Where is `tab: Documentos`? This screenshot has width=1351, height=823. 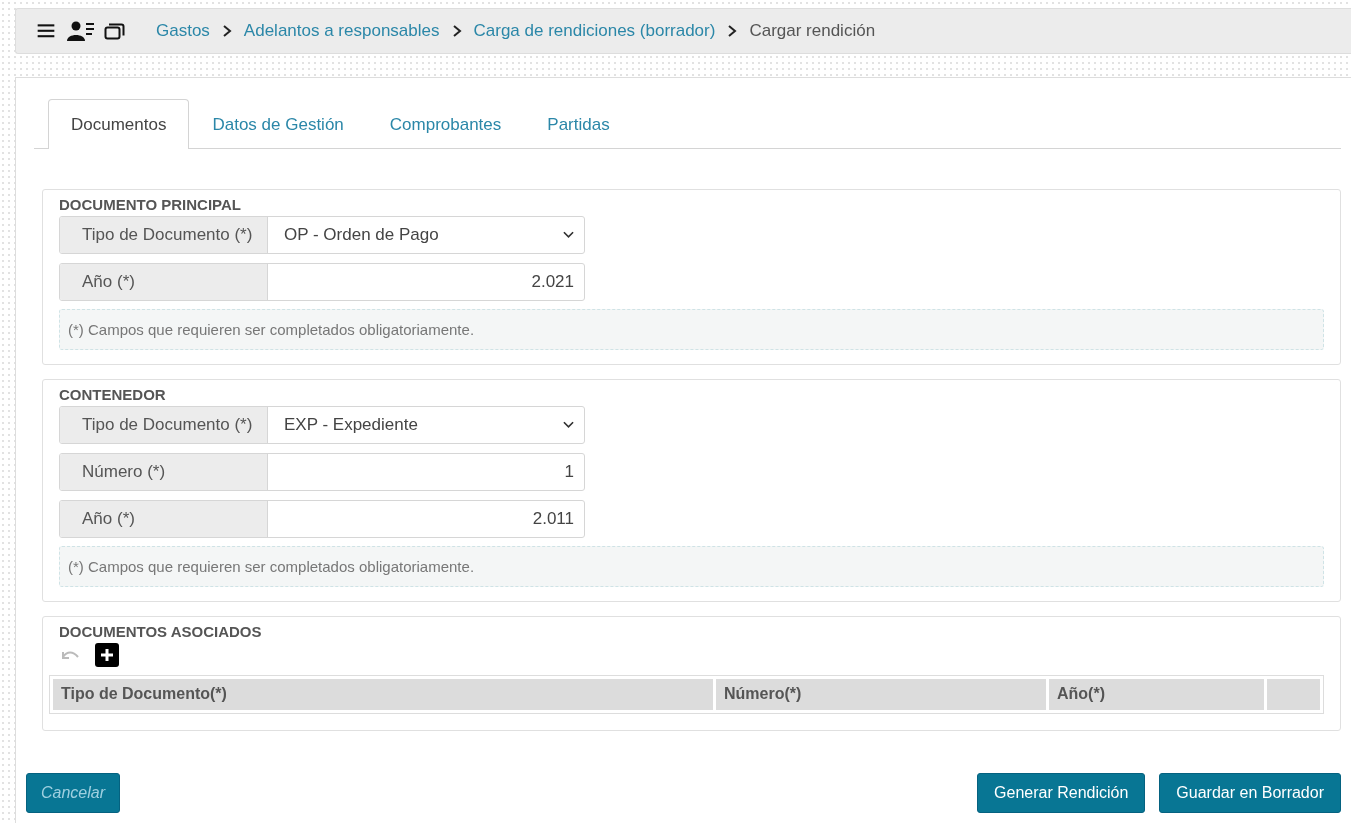
tab: Documentos is located at coordinates (119, 124).